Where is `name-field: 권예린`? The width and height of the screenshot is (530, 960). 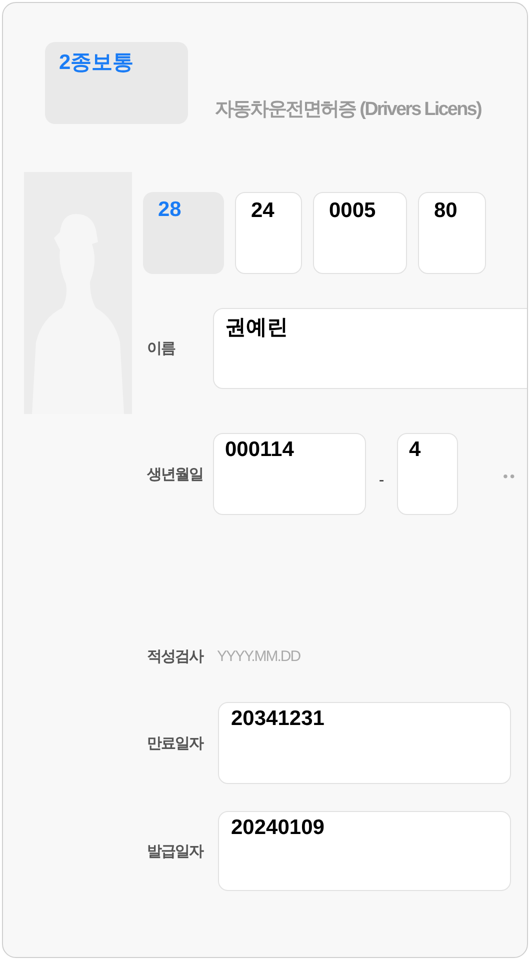
name-field: 권예린 is located at coordinates (370, 348).